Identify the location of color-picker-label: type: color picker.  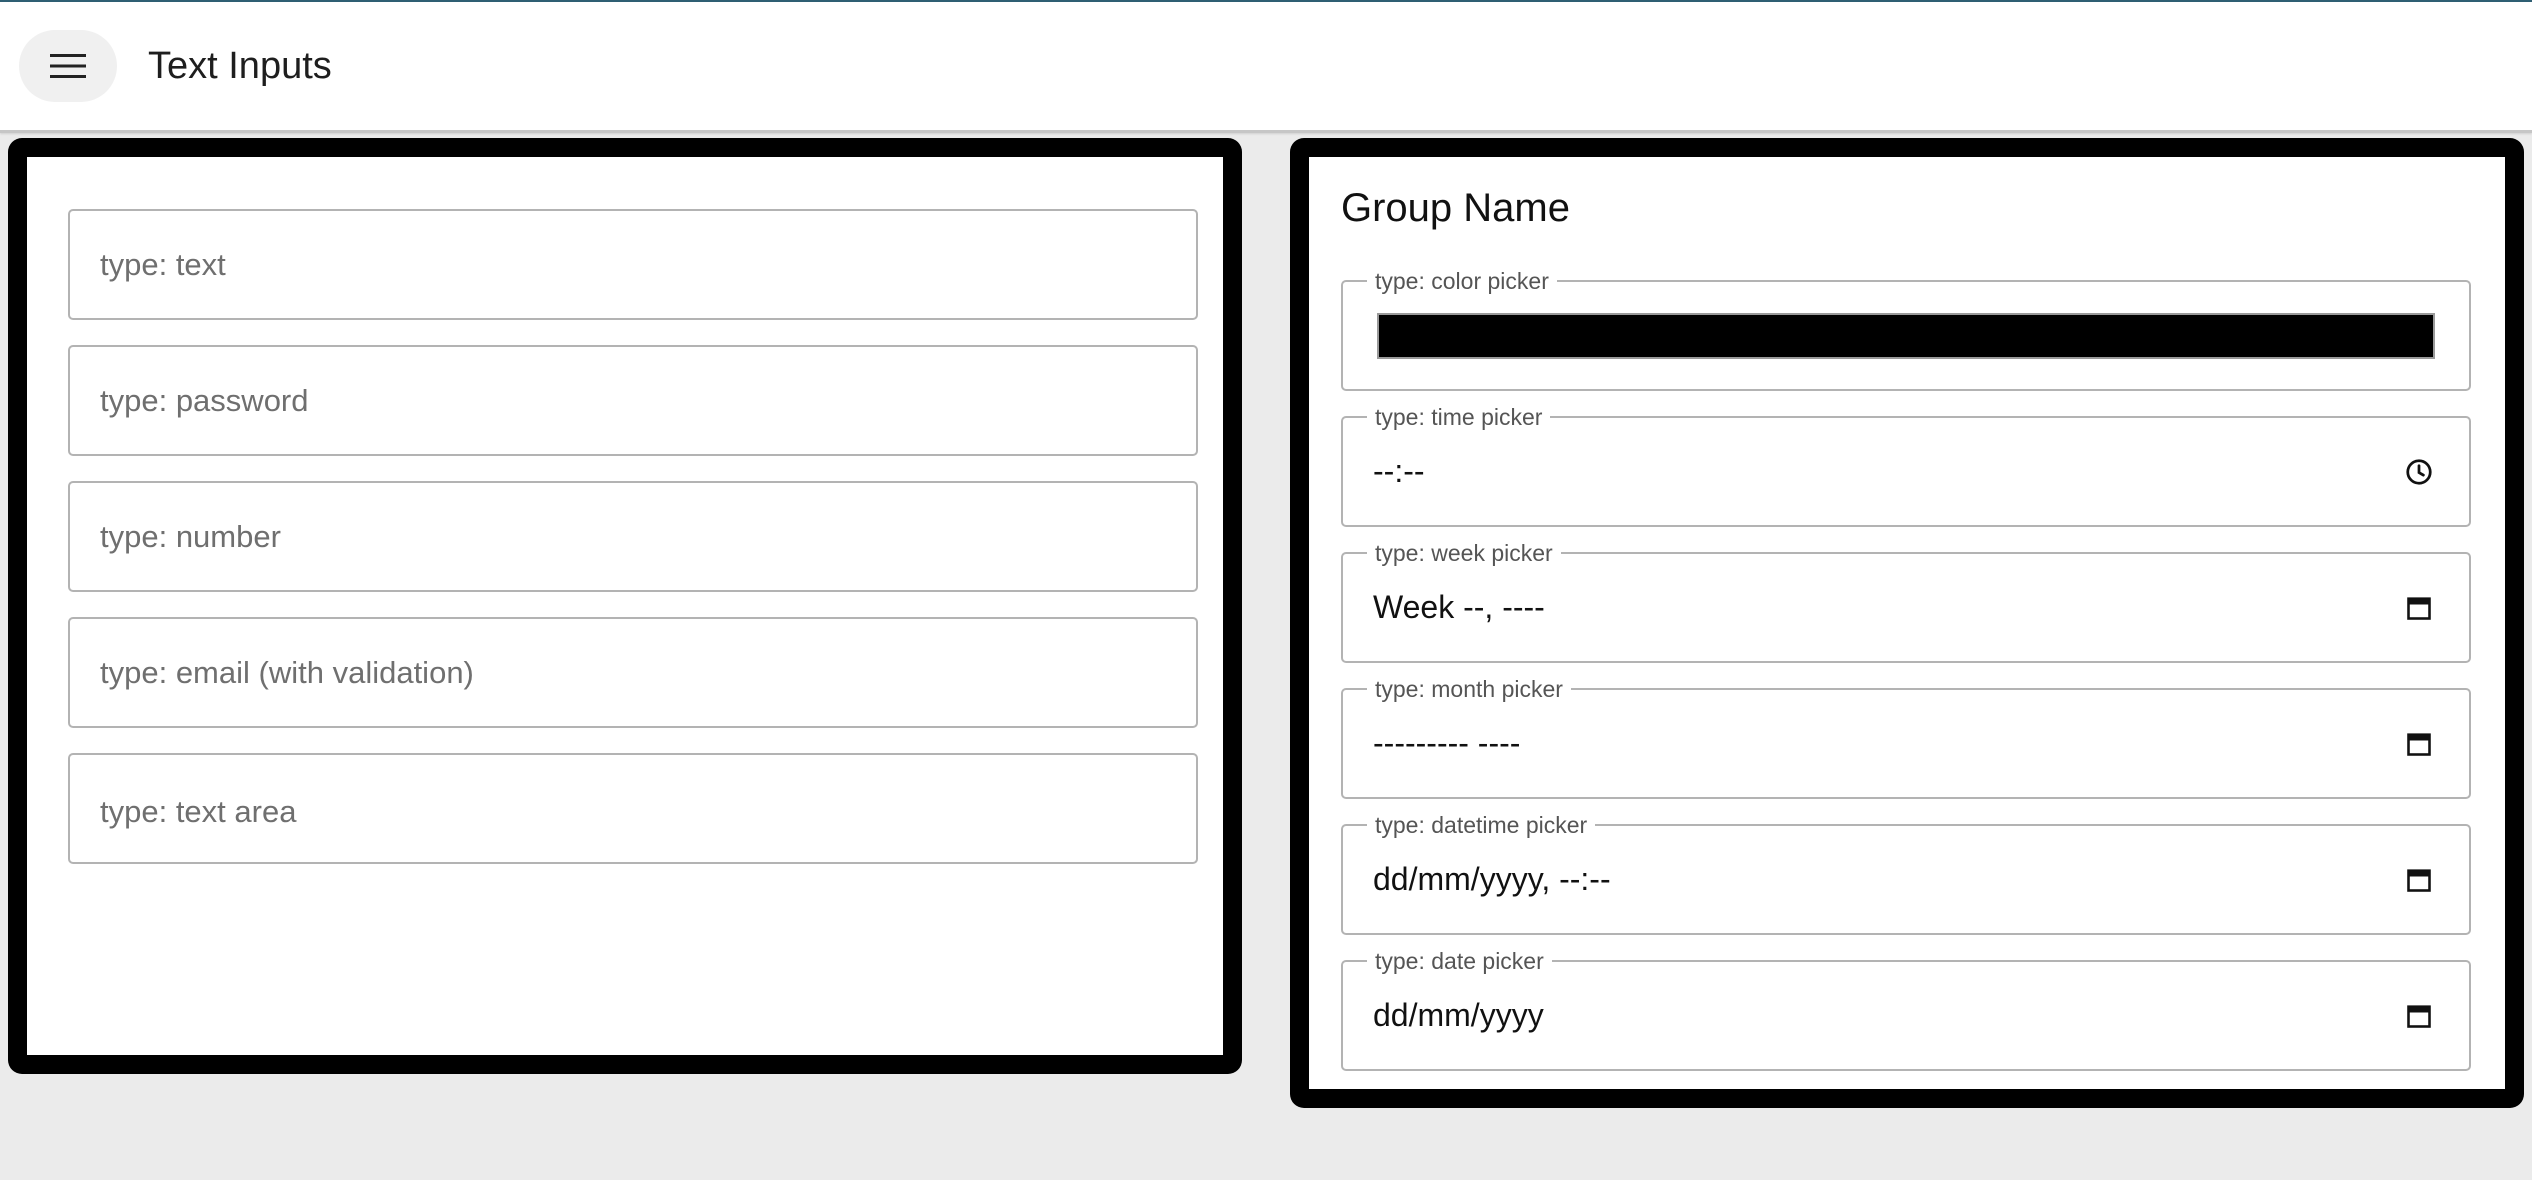
(1462, 281).